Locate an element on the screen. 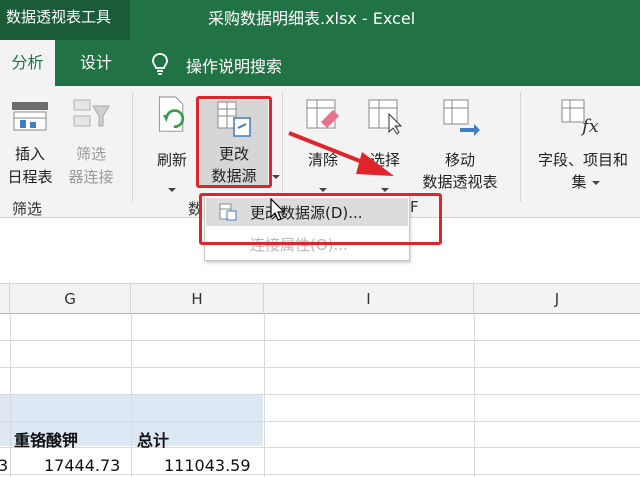 This screenshot has height=477, width=640. refresh-caret-icon is located at coordinates (172, 190).